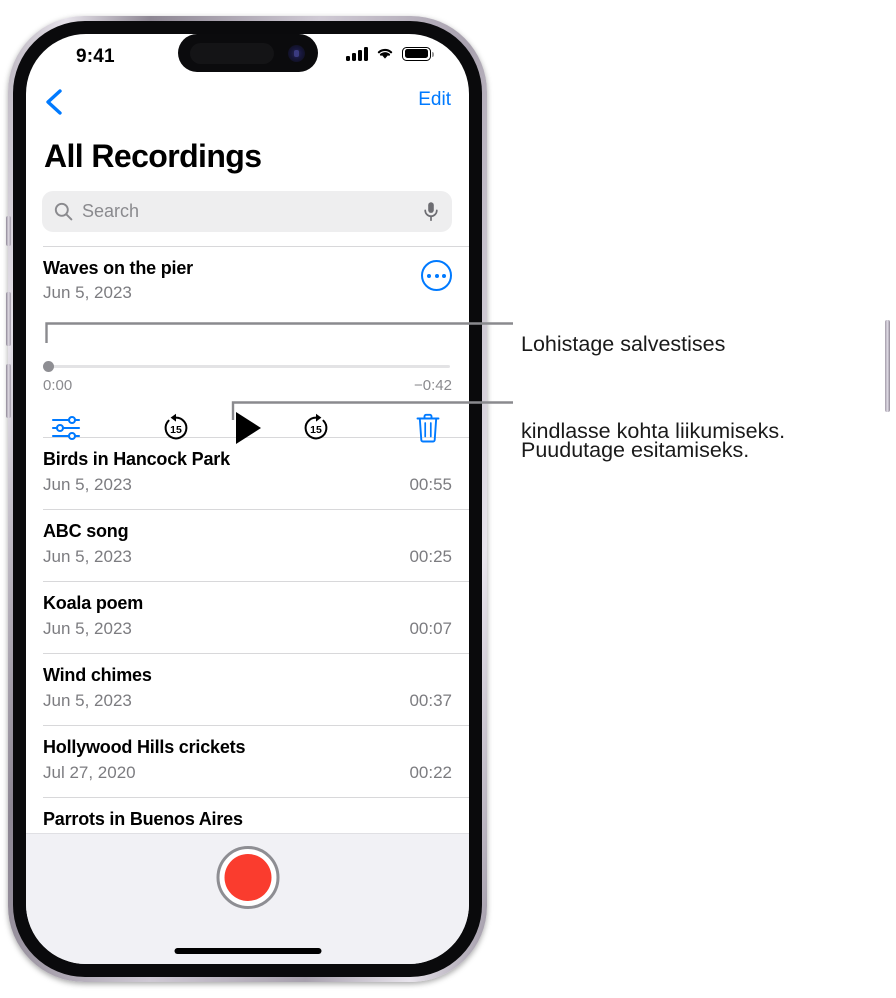 This screenshot has height=998, width=896. I want to click on front-camera-icon, so click(296, 53).